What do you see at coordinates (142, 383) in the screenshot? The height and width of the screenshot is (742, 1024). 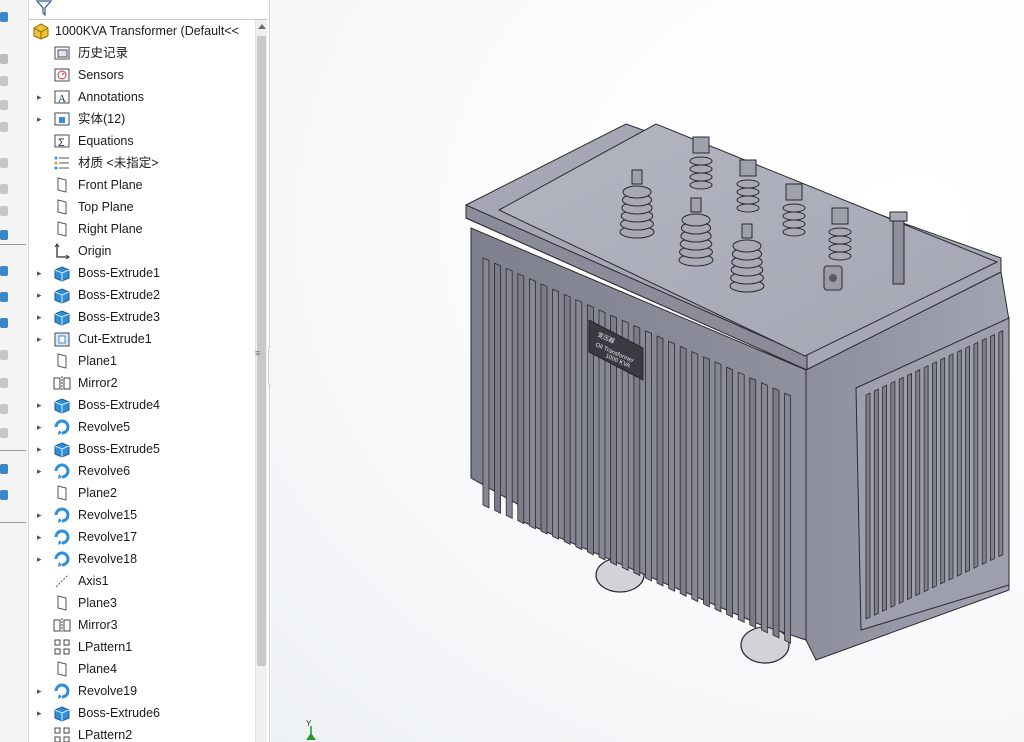 I see `tree-item: Mirror2` at bounding box center [142, 383].